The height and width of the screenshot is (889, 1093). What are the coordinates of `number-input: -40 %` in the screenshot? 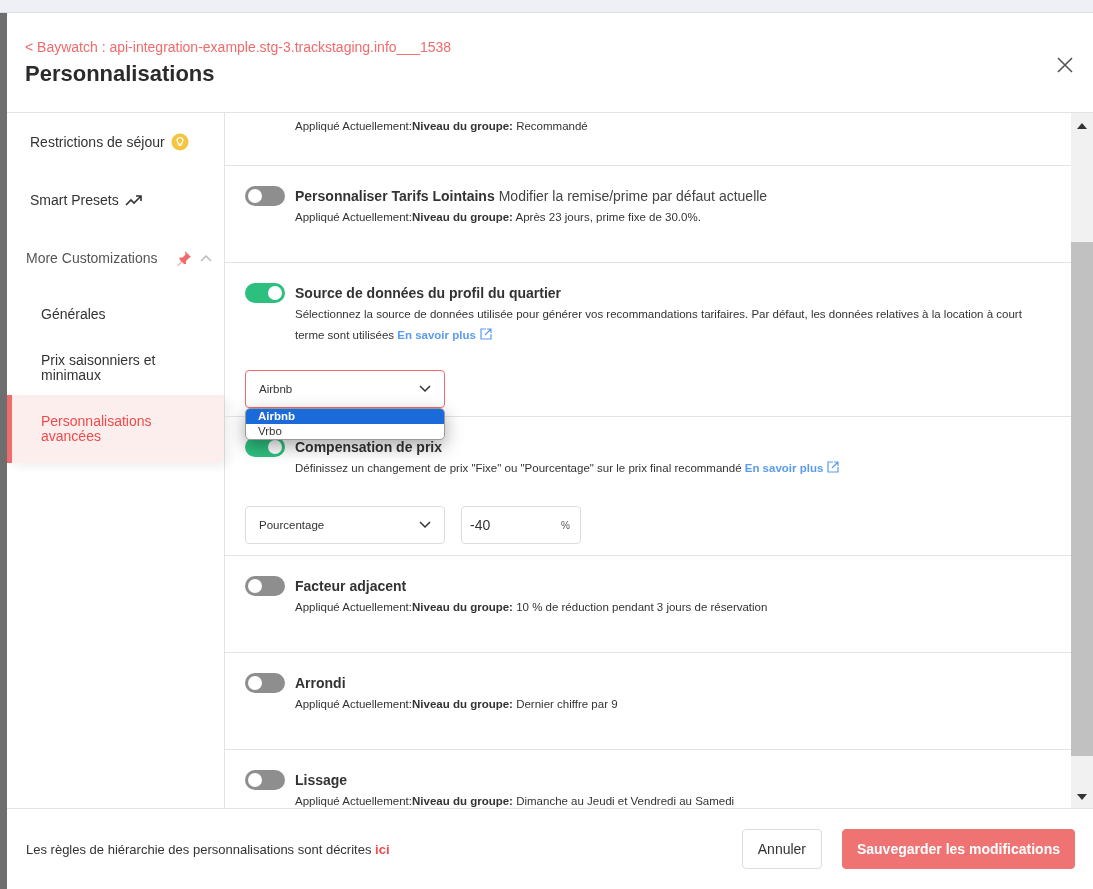 It's located at (521, 525).